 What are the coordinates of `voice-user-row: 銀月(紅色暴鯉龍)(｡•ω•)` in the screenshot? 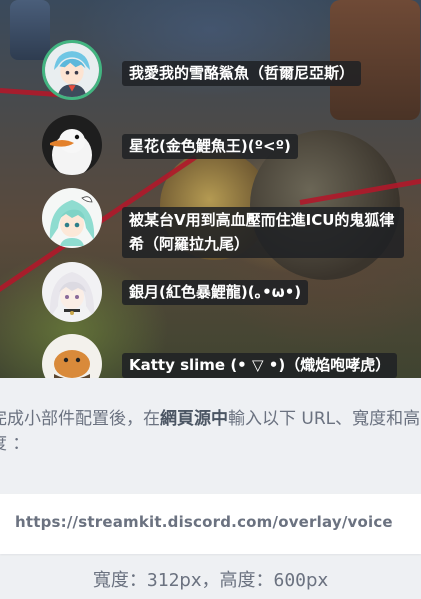 It's located at (231, 294).